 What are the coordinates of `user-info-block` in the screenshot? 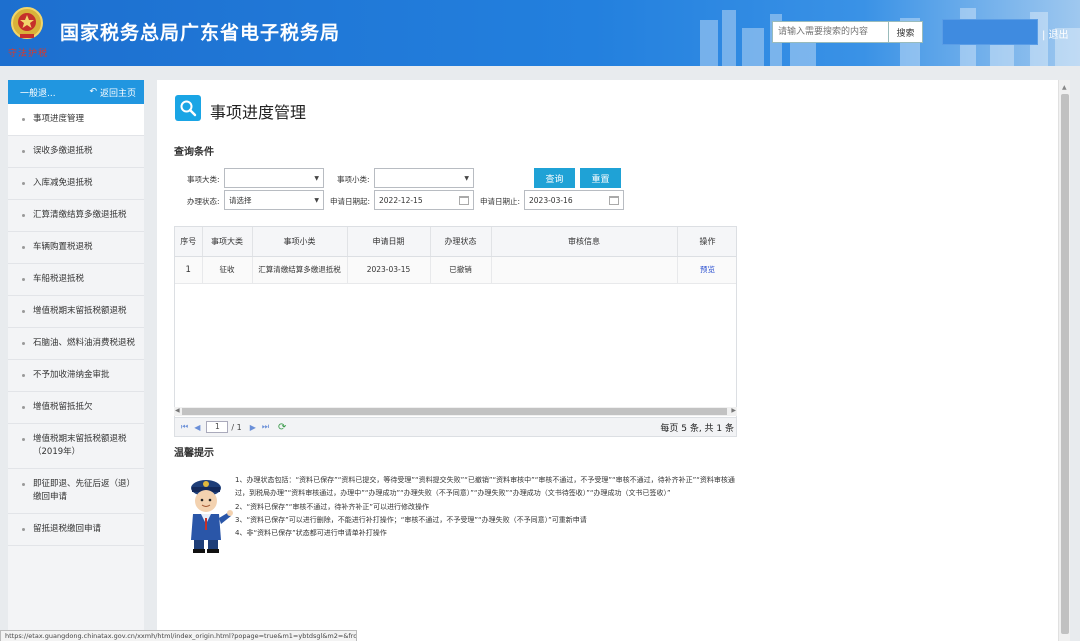 It's located at (990, 32).